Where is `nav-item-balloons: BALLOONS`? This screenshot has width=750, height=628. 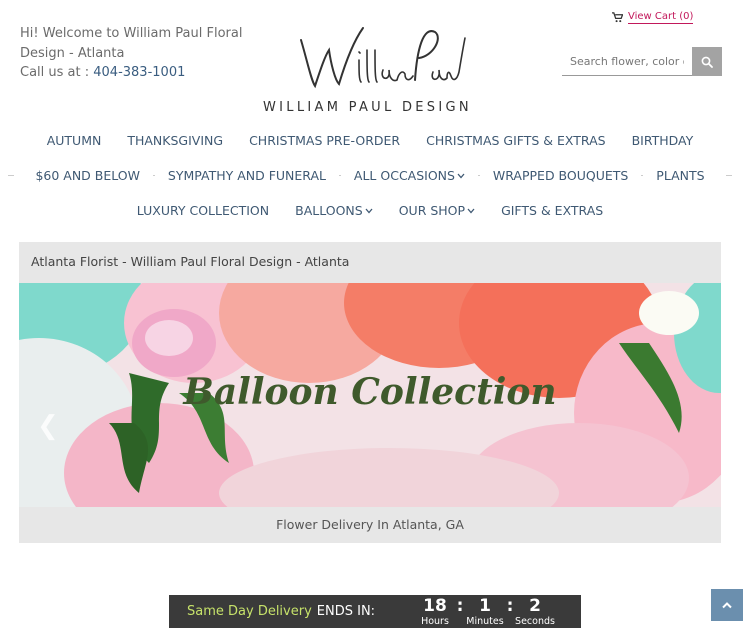 nav-item-balloons: BALLOONS is located at coordinates (334, 210).